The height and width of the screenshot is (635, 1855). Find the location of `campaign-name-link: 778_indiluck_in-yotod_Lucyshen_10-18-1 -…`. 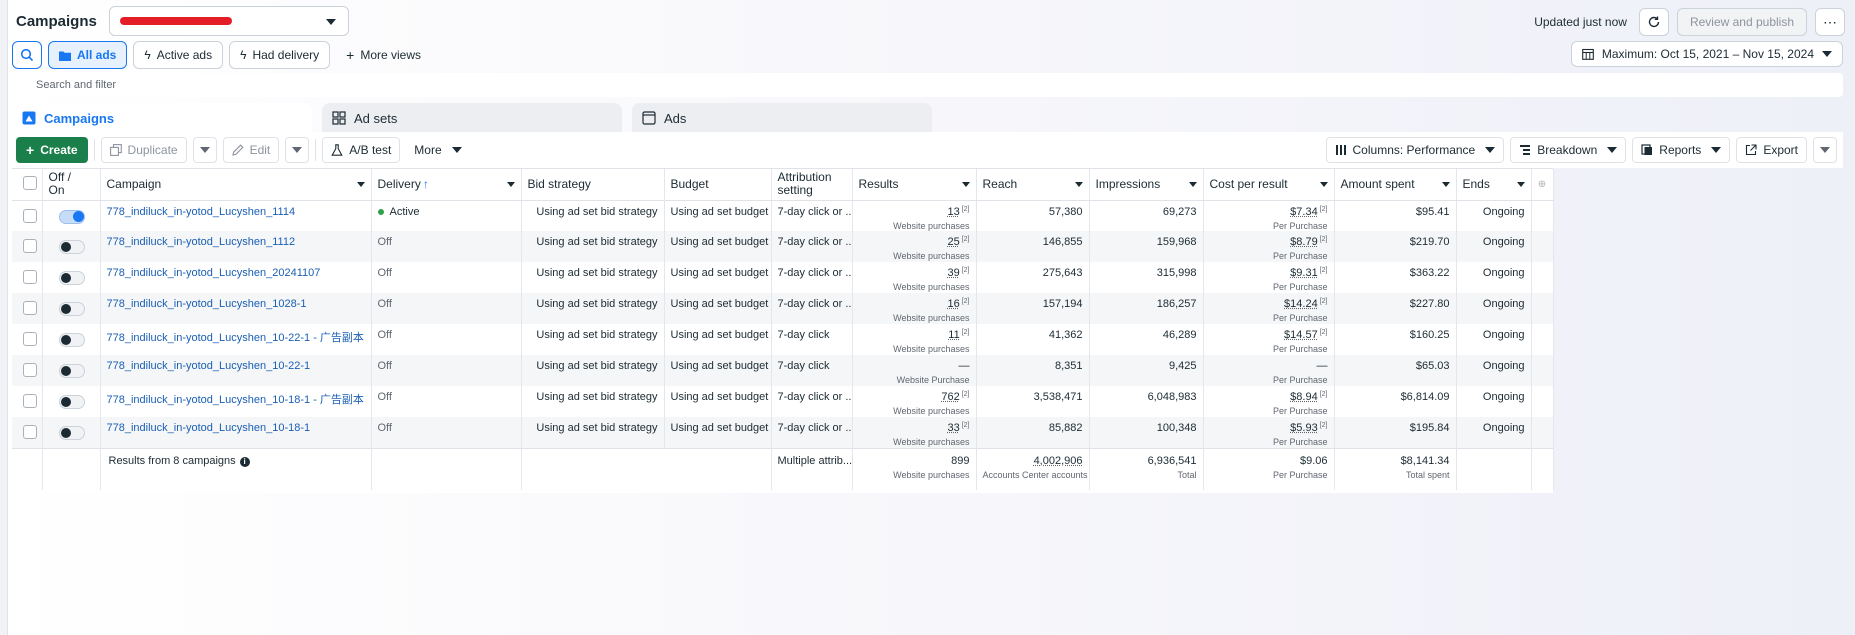

campaign-name-link: 778_indiluck_in-yotod_Lucyshen_10-18-1 -… is located at coordinates (235, 400).